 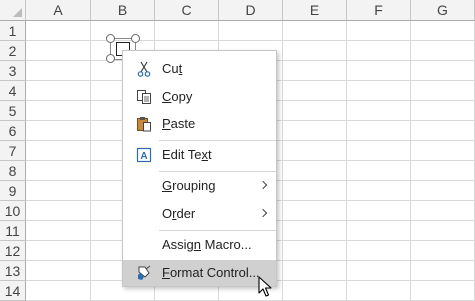 I want to click on column-header-b: B, so click(x=123, y=10).